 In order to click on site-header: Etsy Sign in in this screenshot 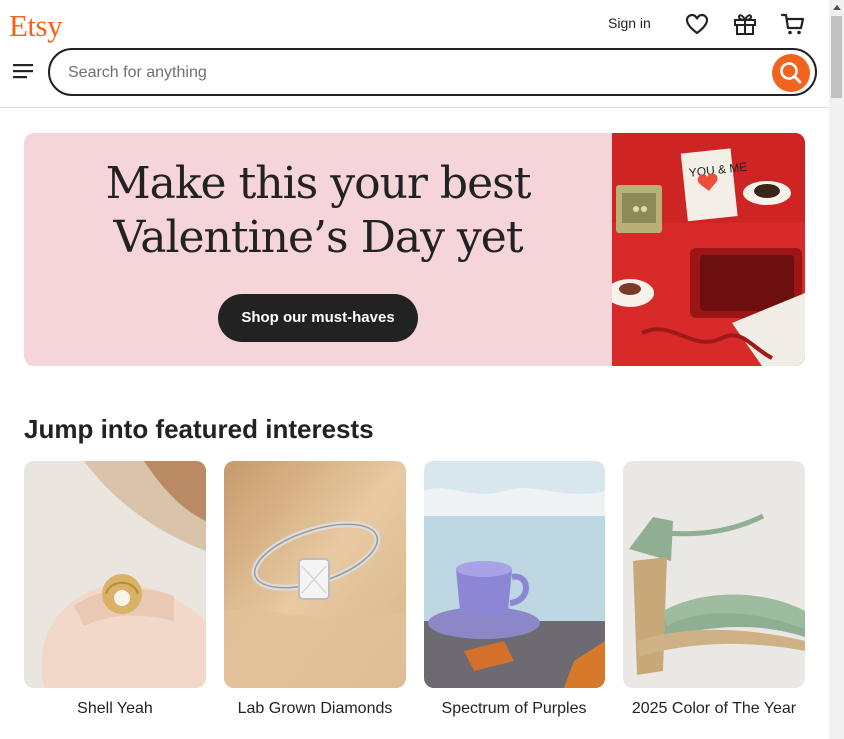, I will do `click(414, 54)`.